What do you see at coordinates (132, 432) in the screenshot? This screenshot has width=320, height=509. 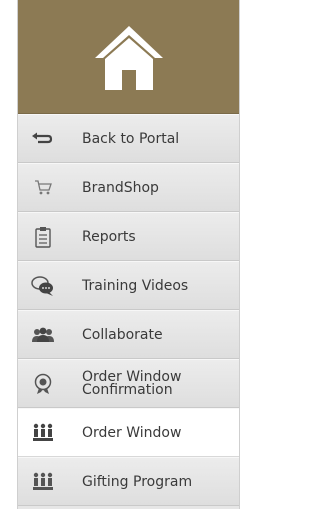 I see `menu-item-label: Order Window` at bounding box center [132, 432].